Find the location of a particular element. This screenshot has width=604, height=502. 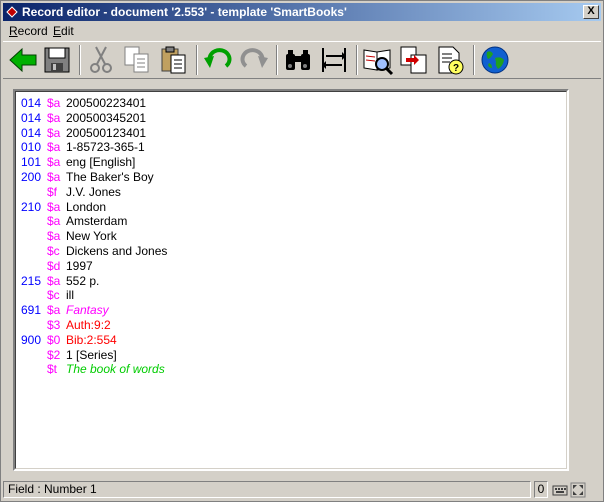

subfield-code: $d is located at coordinates (54, 265).